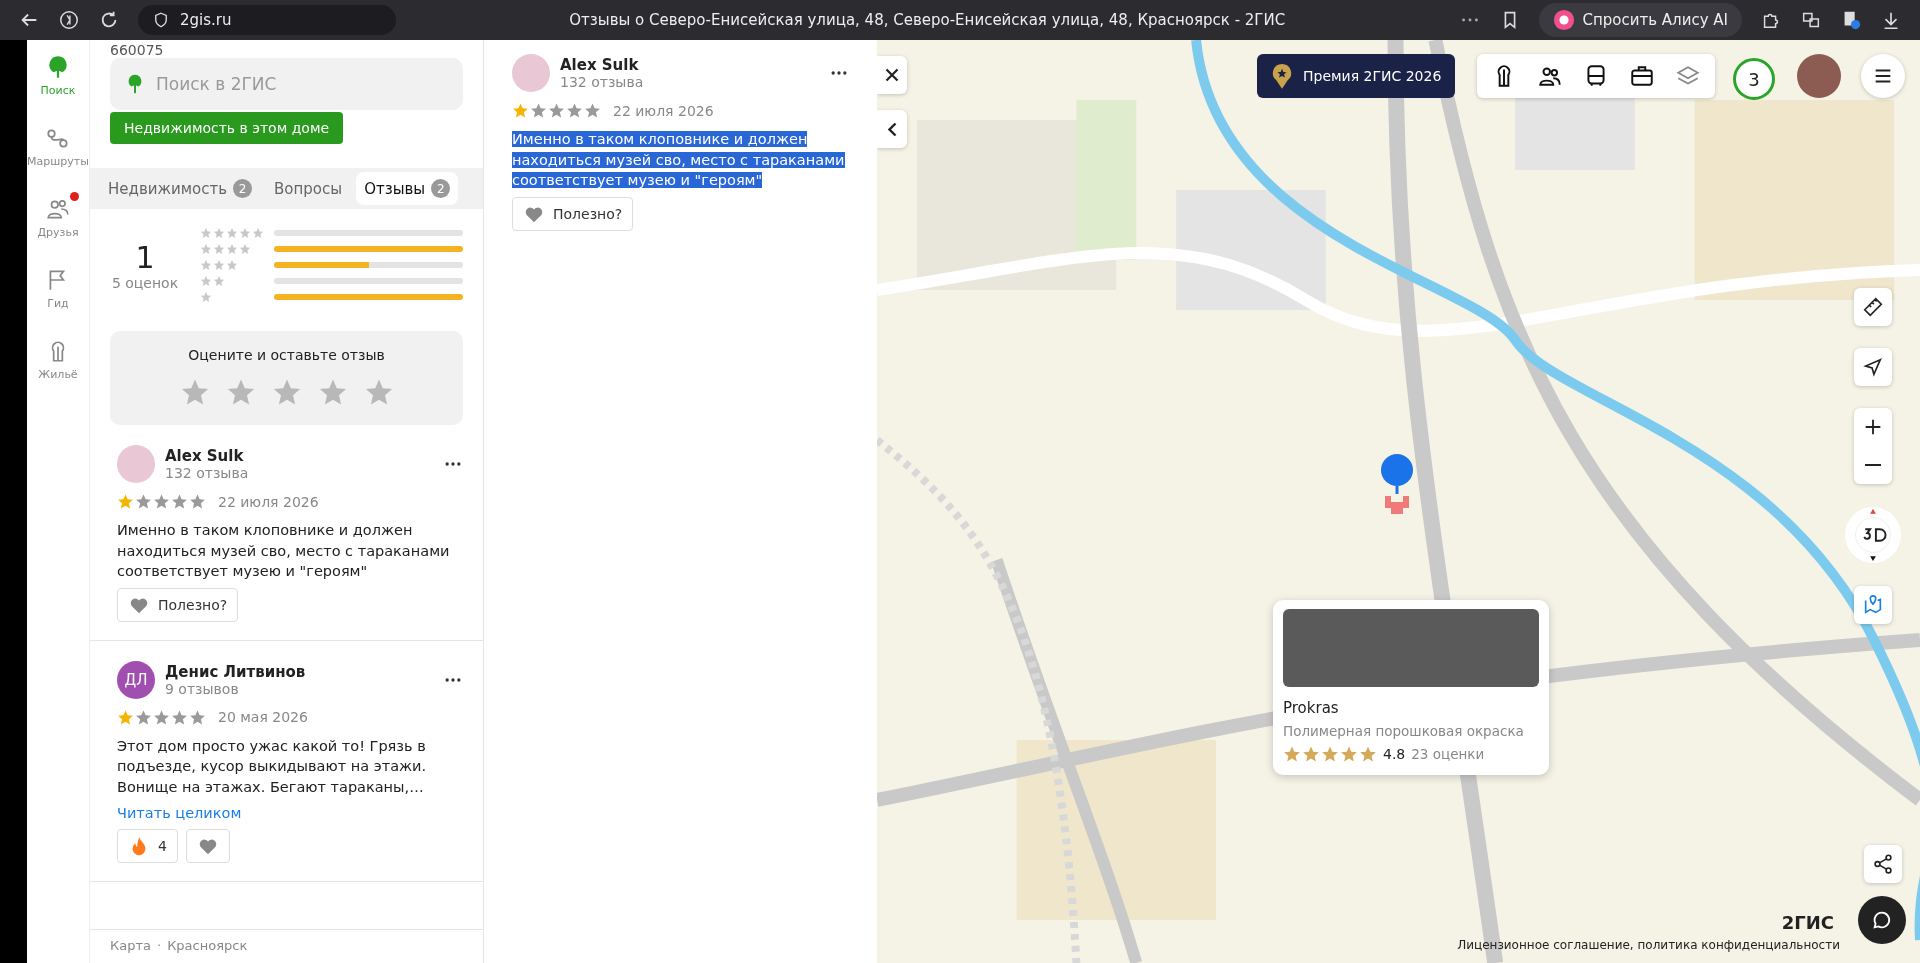 The width and height of the screenshot is (1920, 963). I want to click on url-text: 2gis.ru, so click(206, 20).